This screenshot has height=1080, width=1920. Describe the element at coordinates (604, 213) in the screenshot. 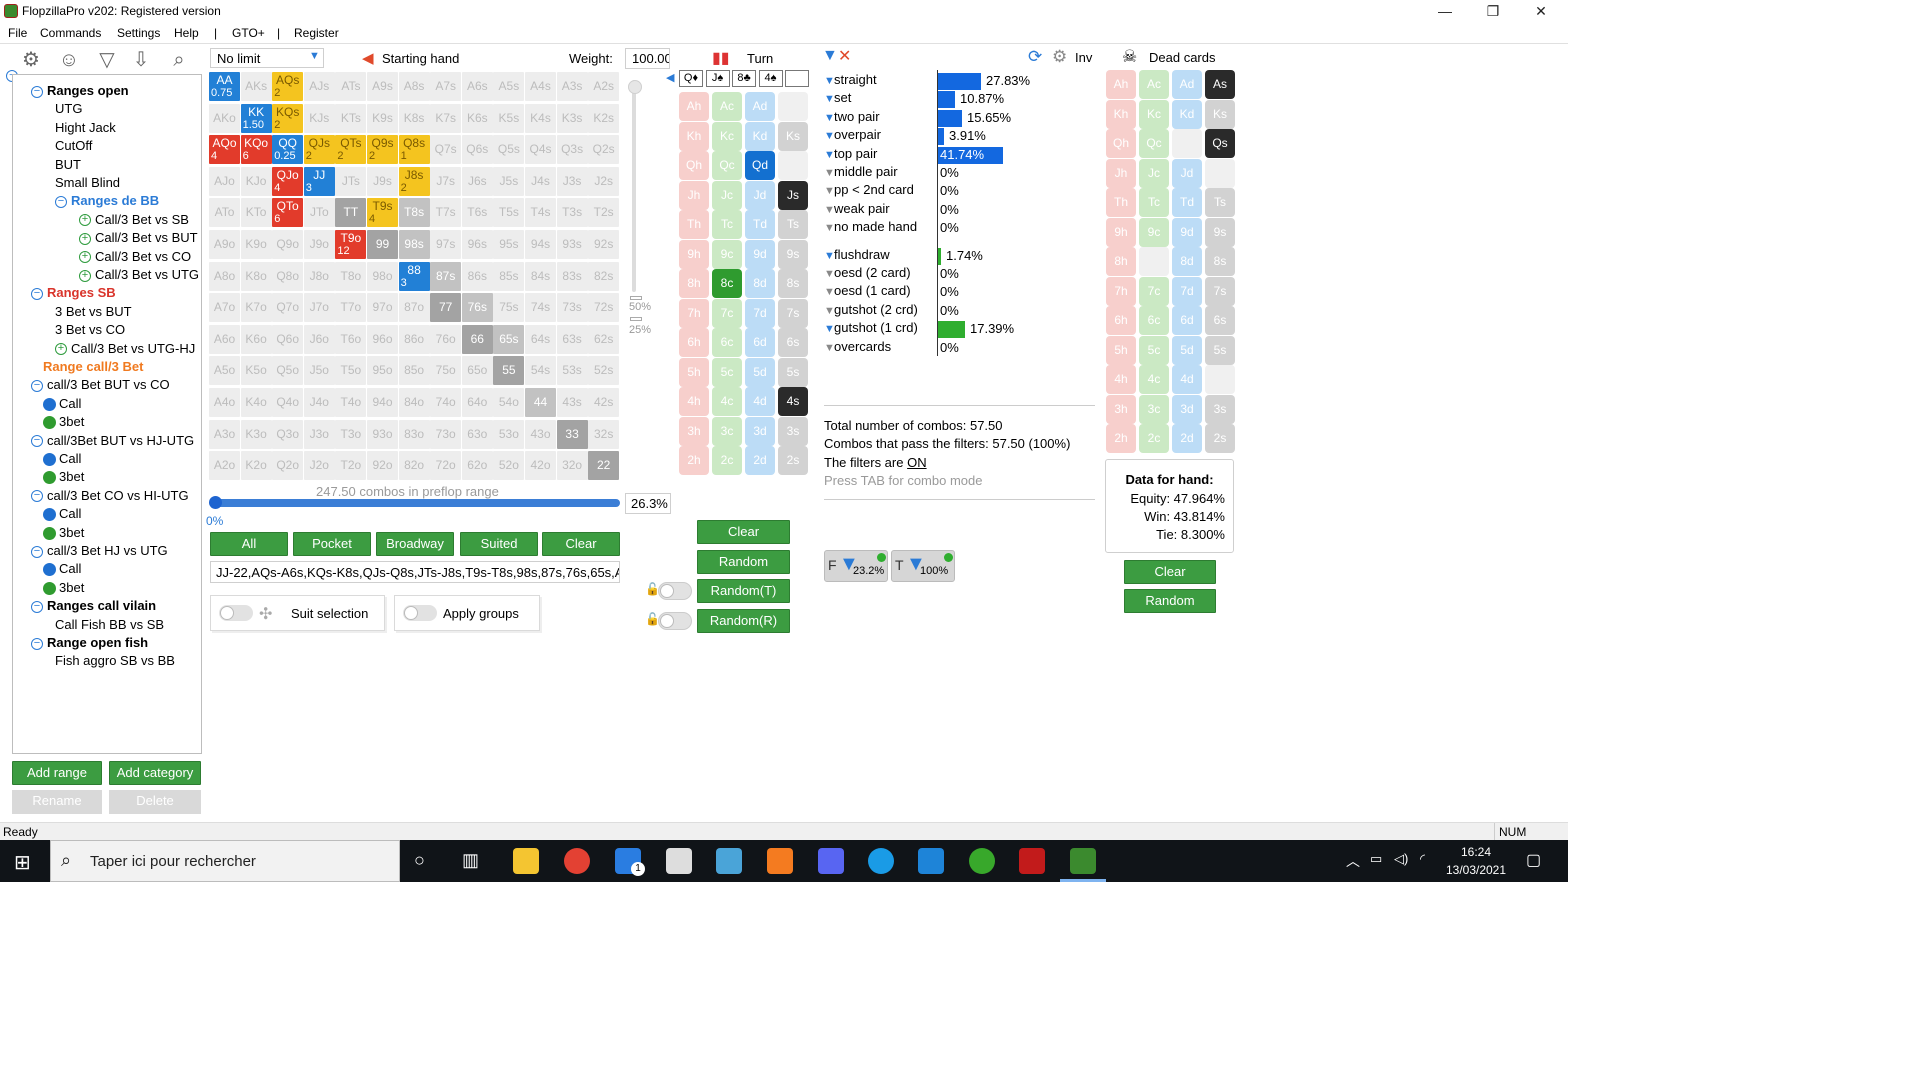

I see `hand-cell: T2s` at that location.